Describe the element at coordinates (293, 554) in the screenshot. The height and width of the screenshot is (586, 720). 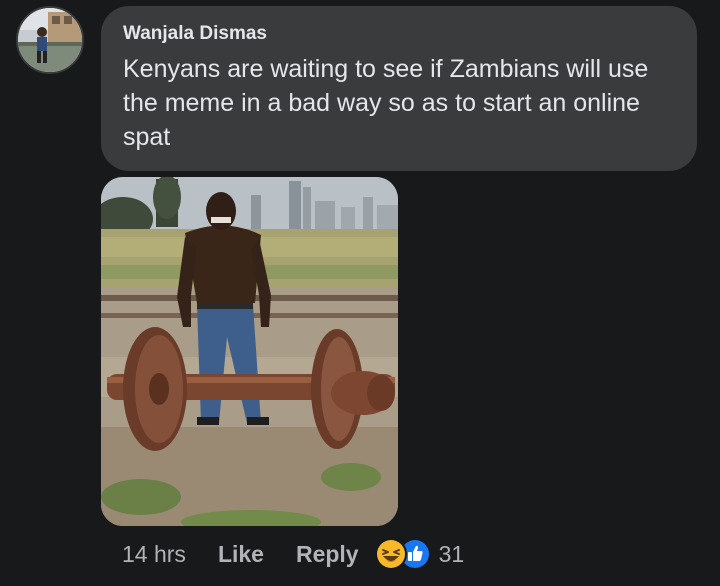
I see `comment-actions: 14 hrs Like Reply 31` at that location.